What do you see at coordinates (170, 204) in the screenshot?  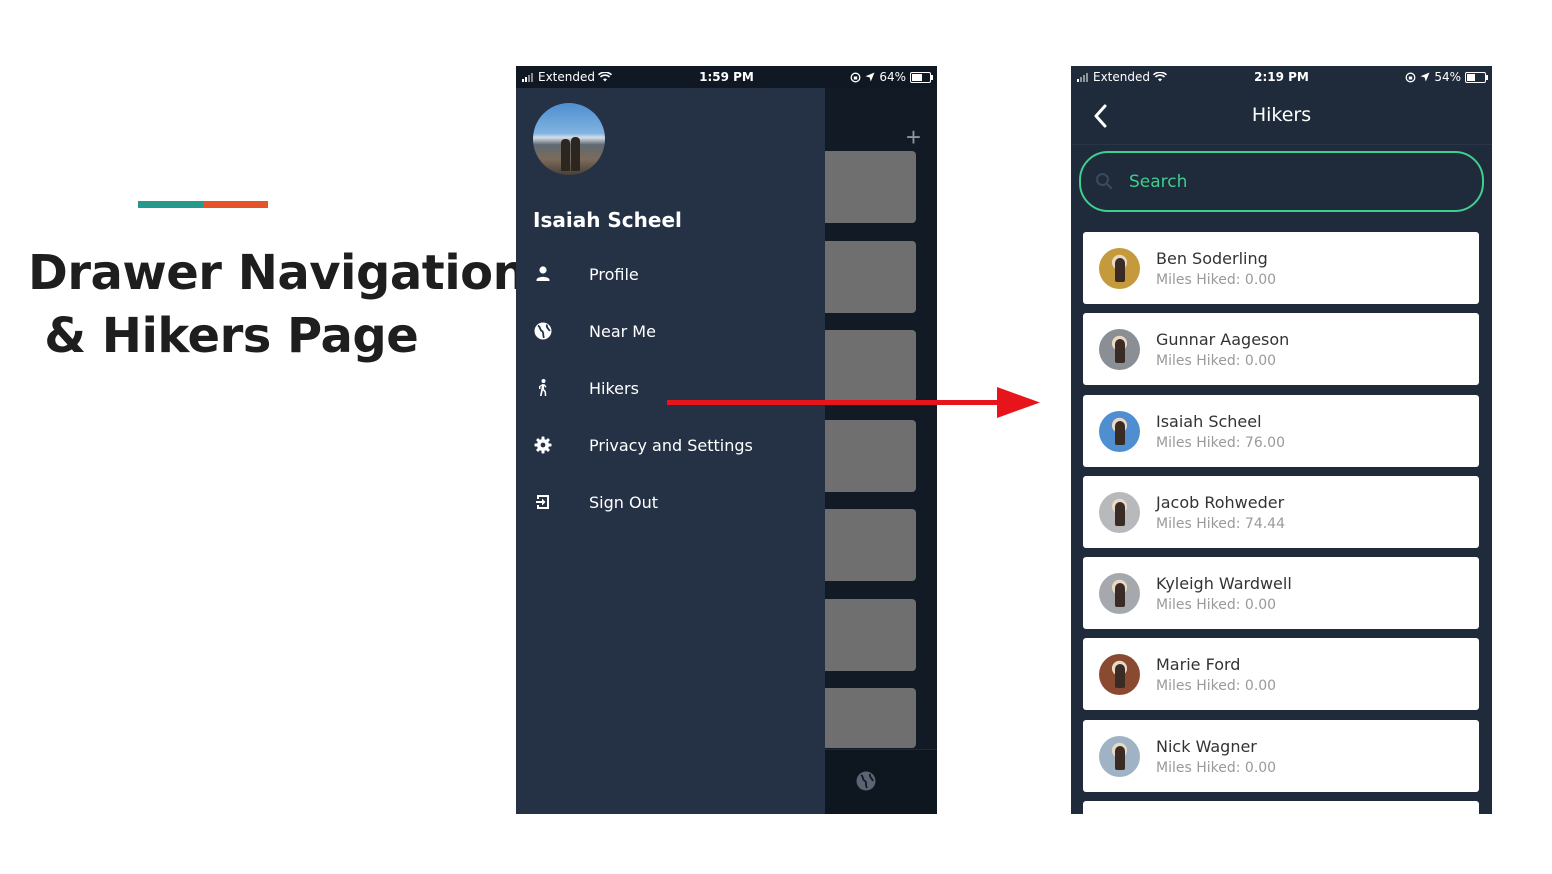 I see `accent-bar-teal` at bounding box center [170, 204].